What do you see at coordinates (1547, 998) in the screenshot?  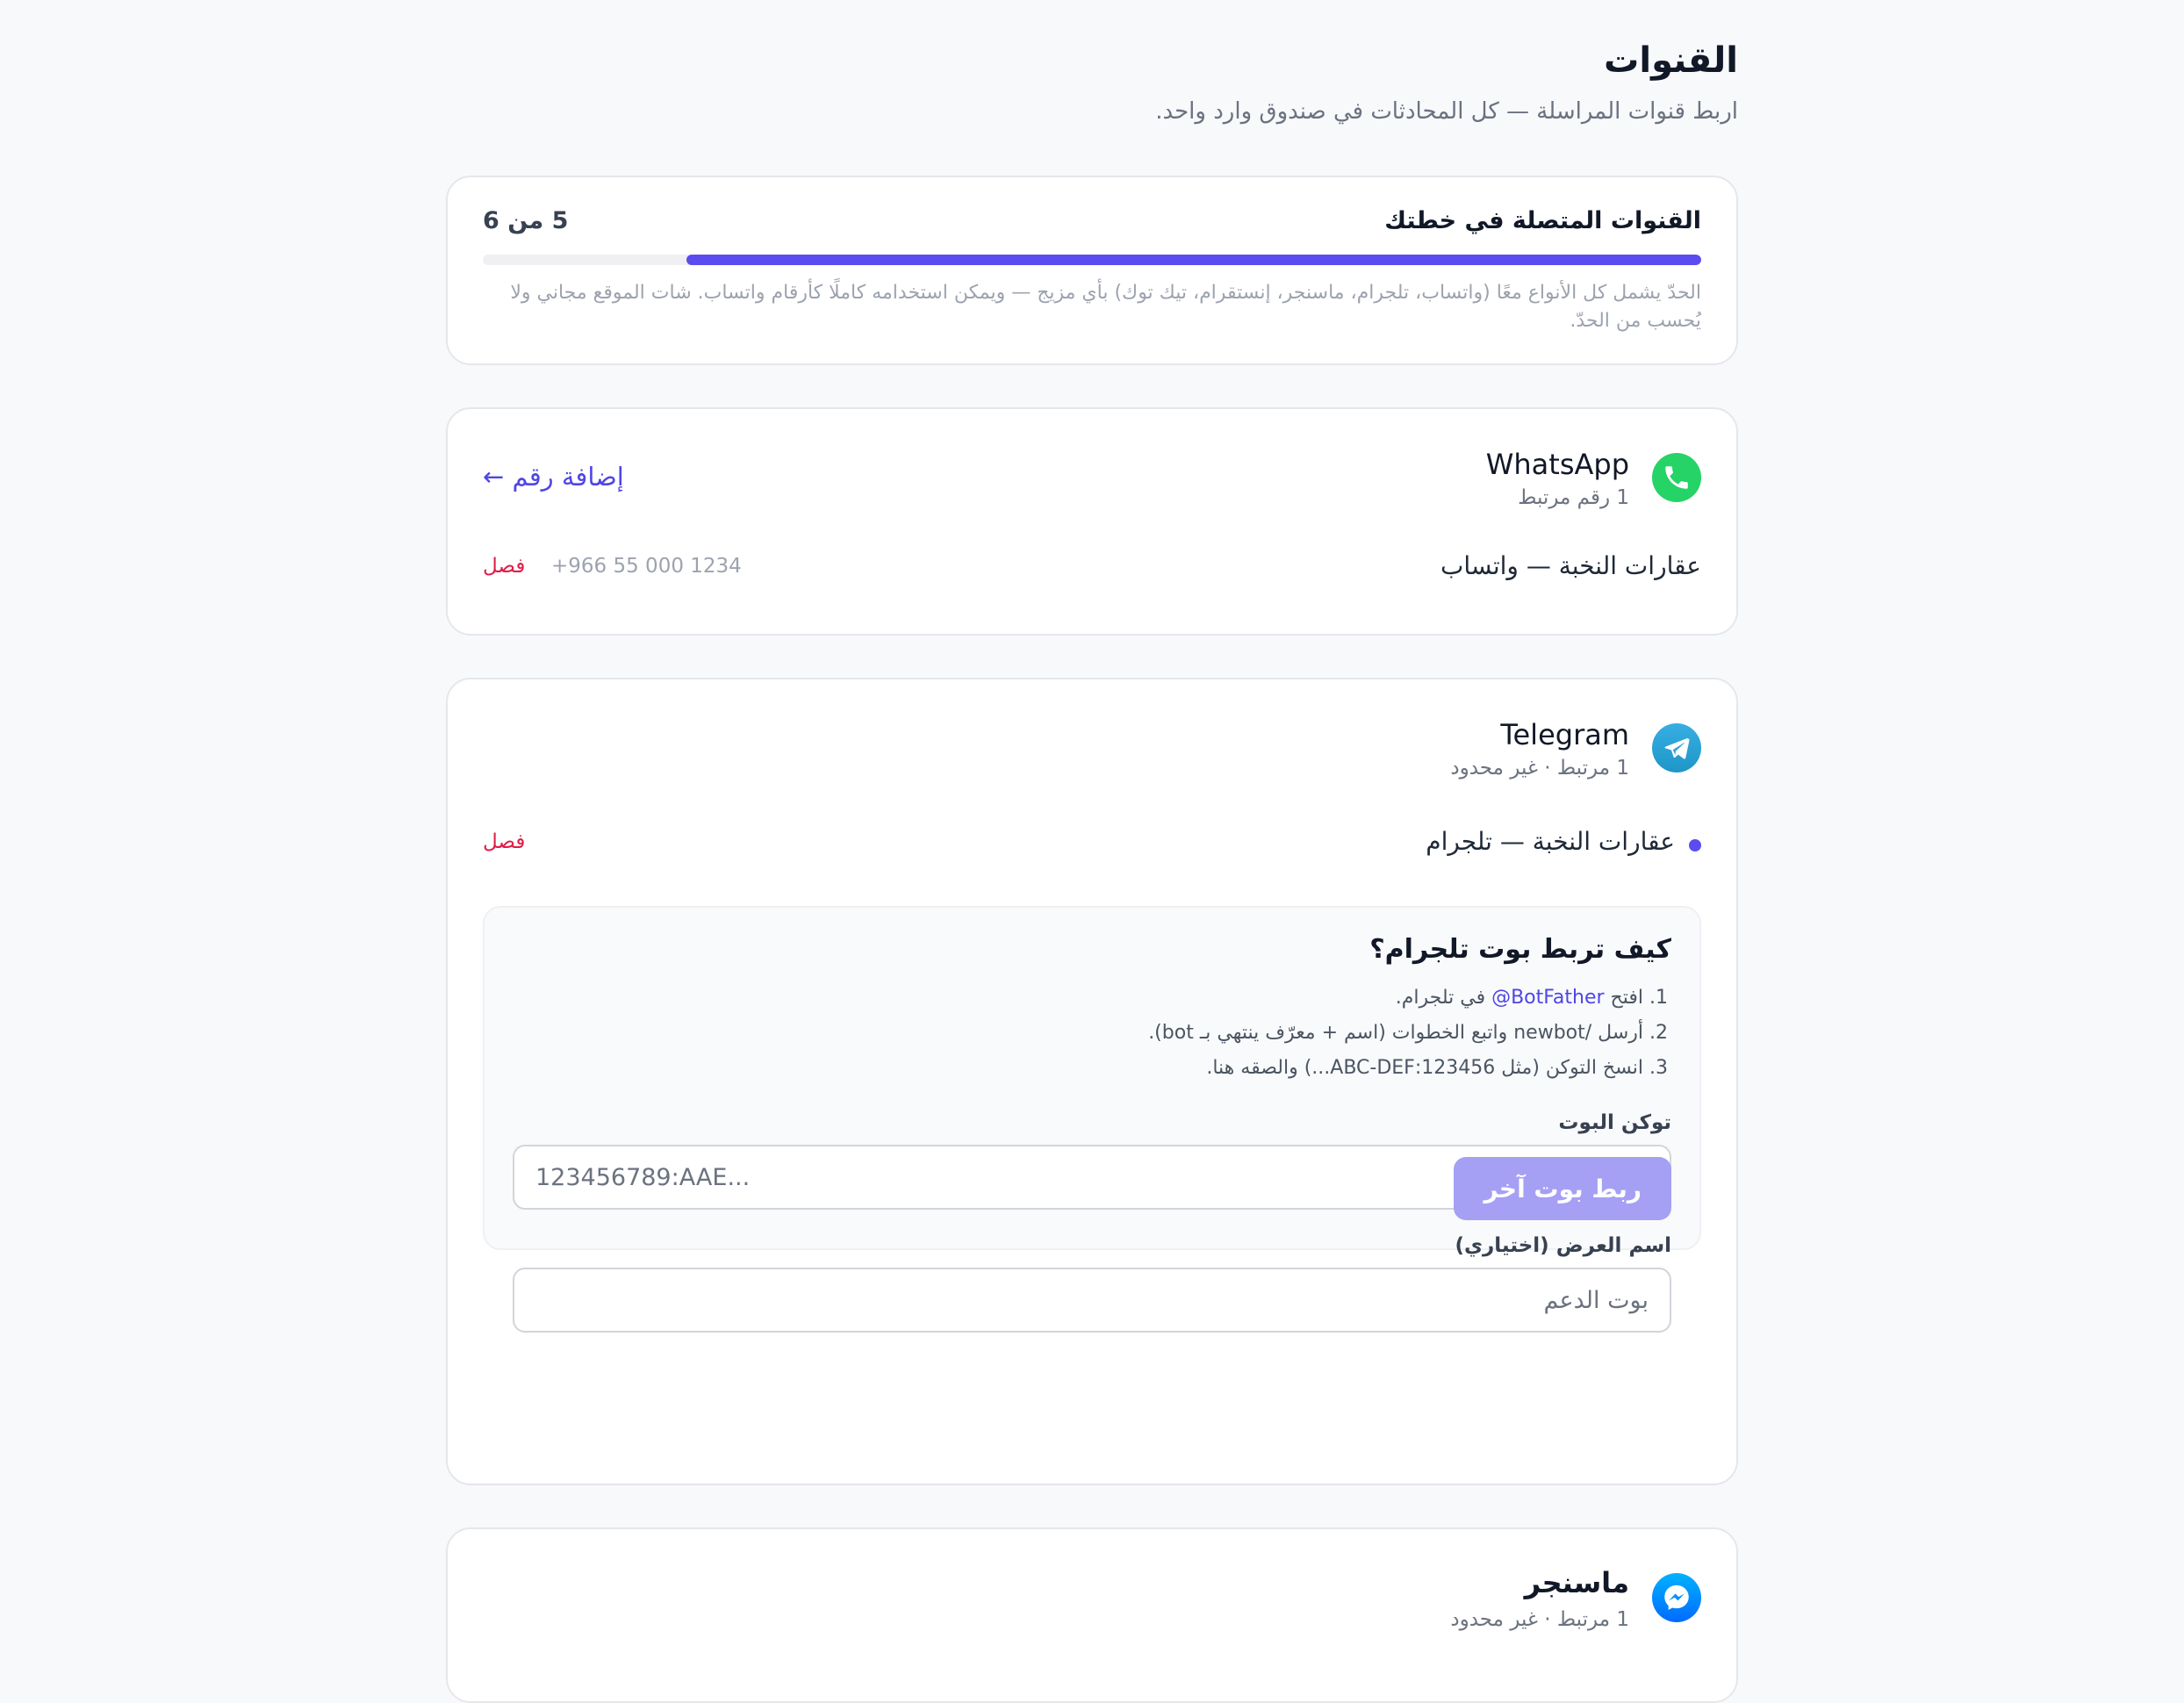 I see `botfather-link: @BotFather` at bounding box center [1547, 998].